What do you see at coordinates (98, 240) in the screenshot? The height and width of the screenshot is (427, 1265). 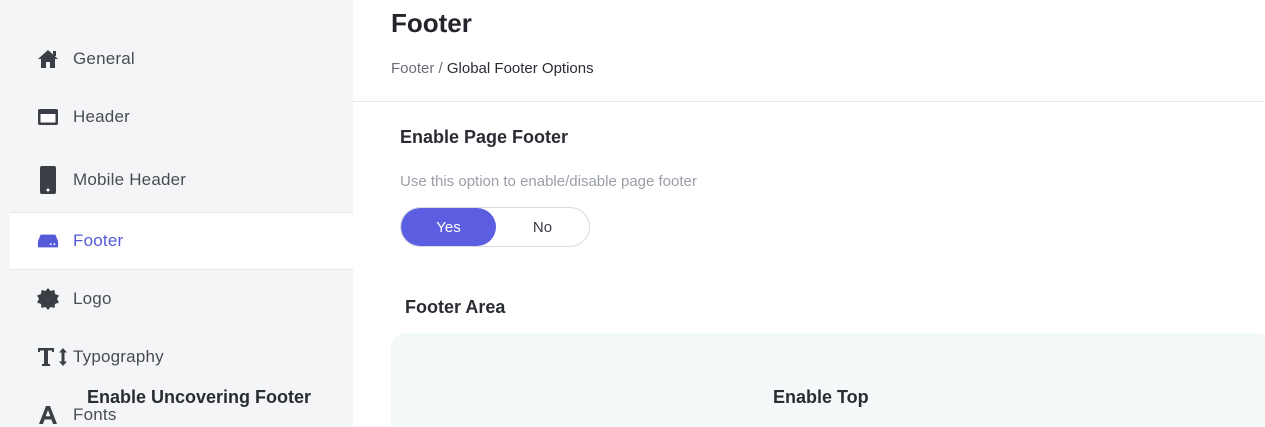 I see `sidebar-item-label: Footer` at bounding box center [98, 240].